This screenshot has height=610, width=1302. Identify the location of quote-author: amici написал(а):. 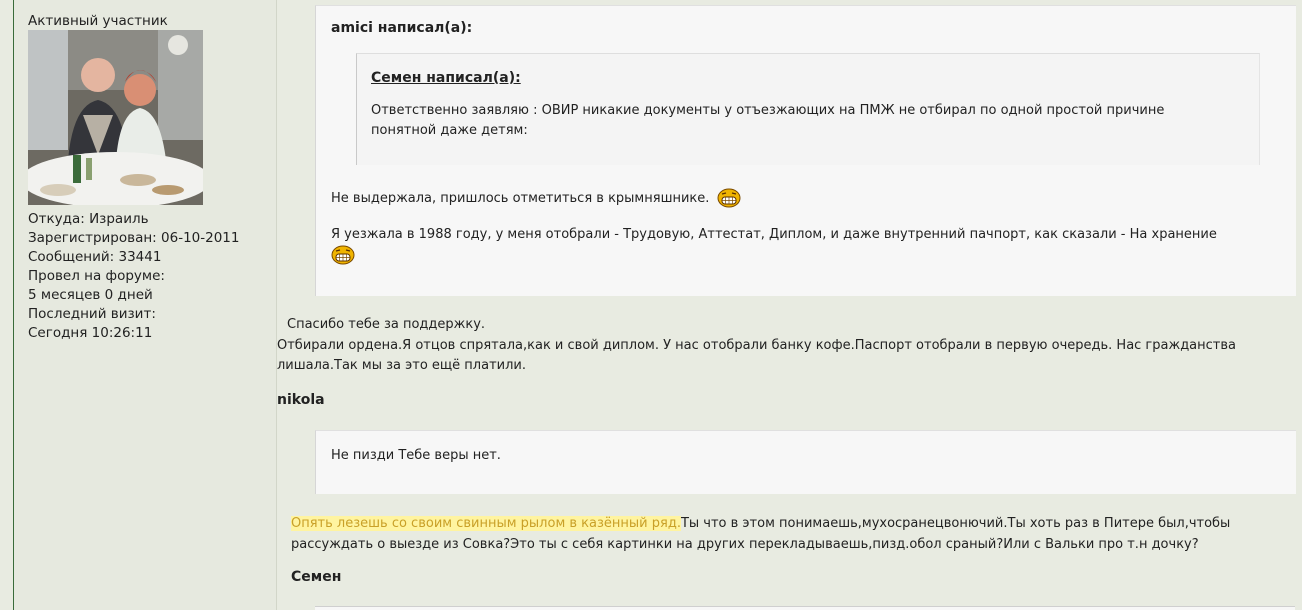
(402, 28).